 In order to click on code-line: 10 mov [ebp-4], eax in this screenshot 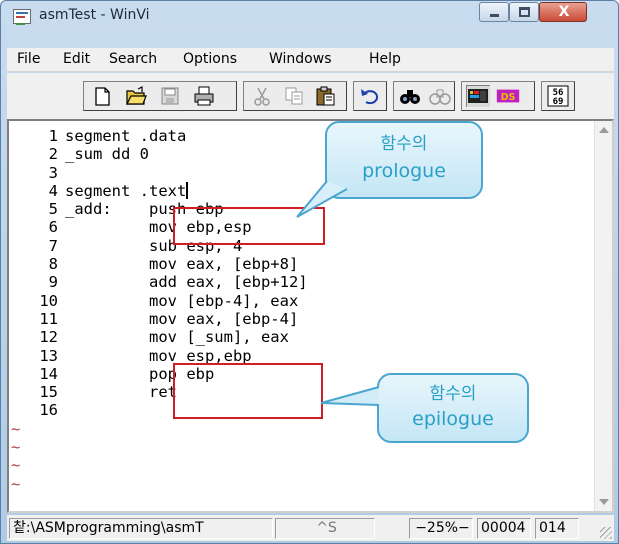, I will do `click(158, 301)`.